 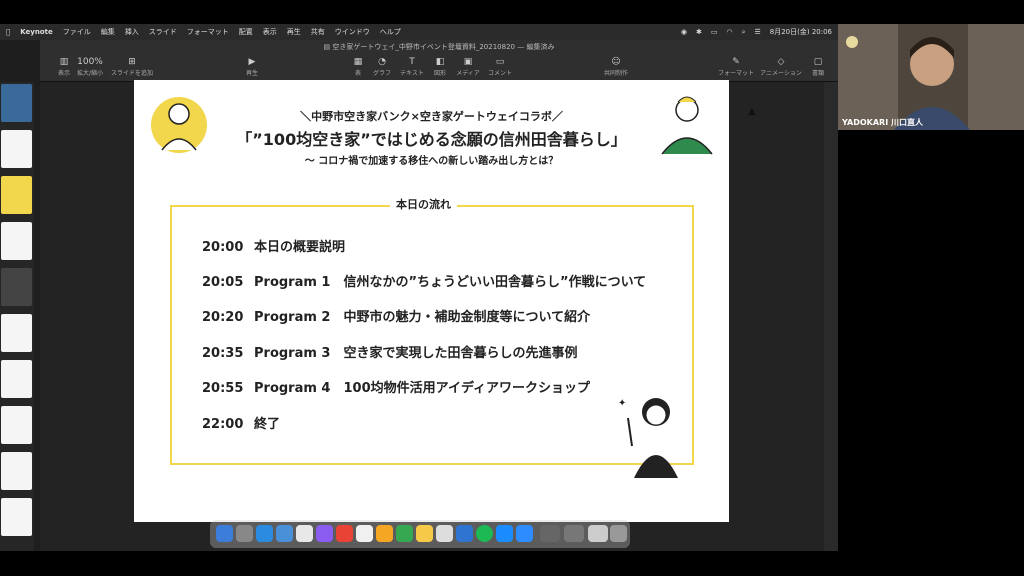 What do you see at coordinates (390, 32) in the screenshot?
I see `menu-help: ヘルプ` at bounding box center [390, 32].